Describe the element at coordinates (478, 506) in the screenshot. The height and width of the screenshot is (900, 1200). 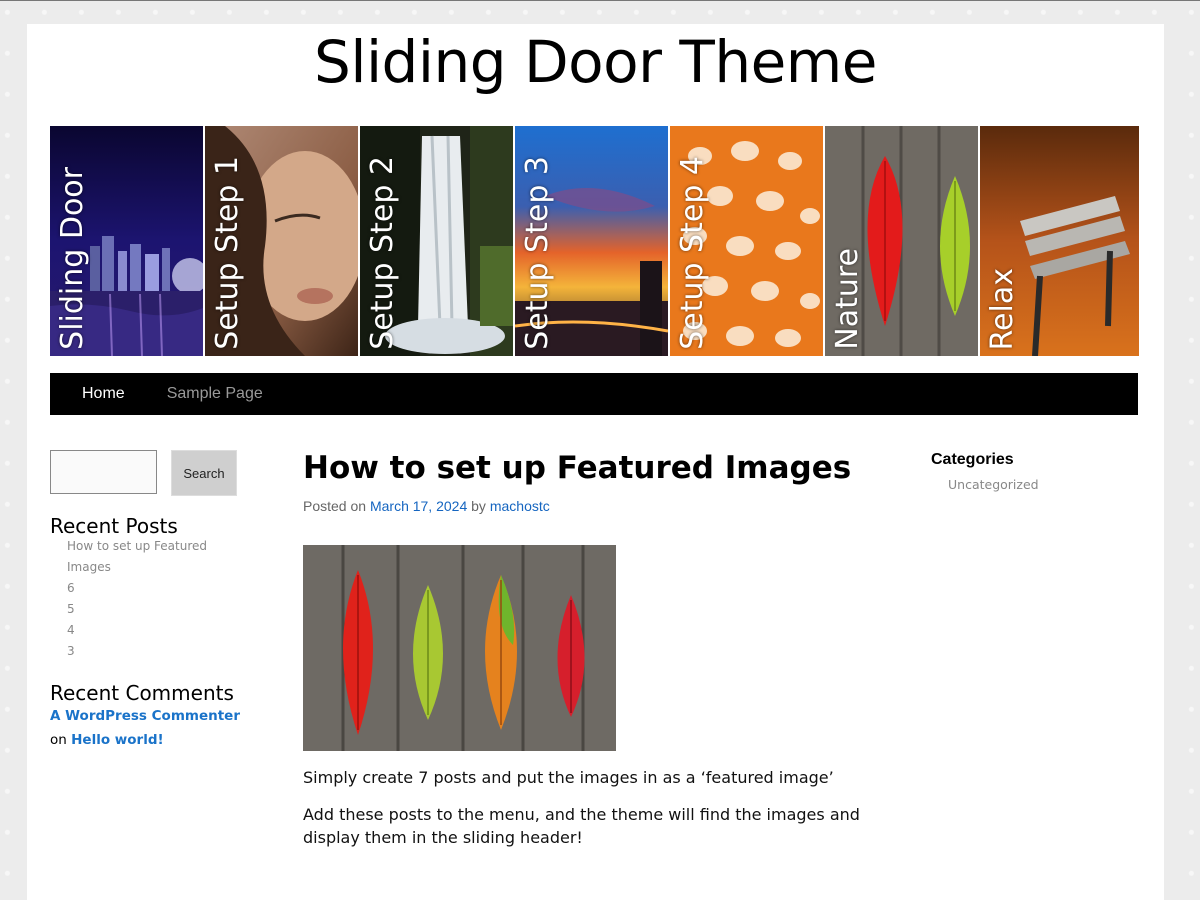
I see `by-label: by` at that location.